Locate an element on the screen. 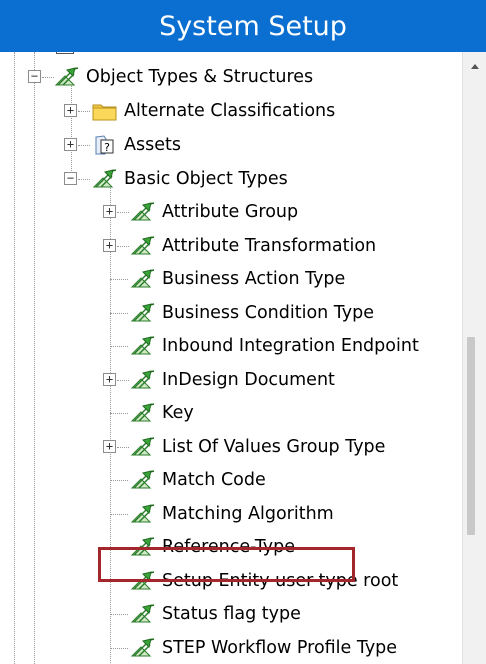  selection-highlight is located at coordinates (226, 564).